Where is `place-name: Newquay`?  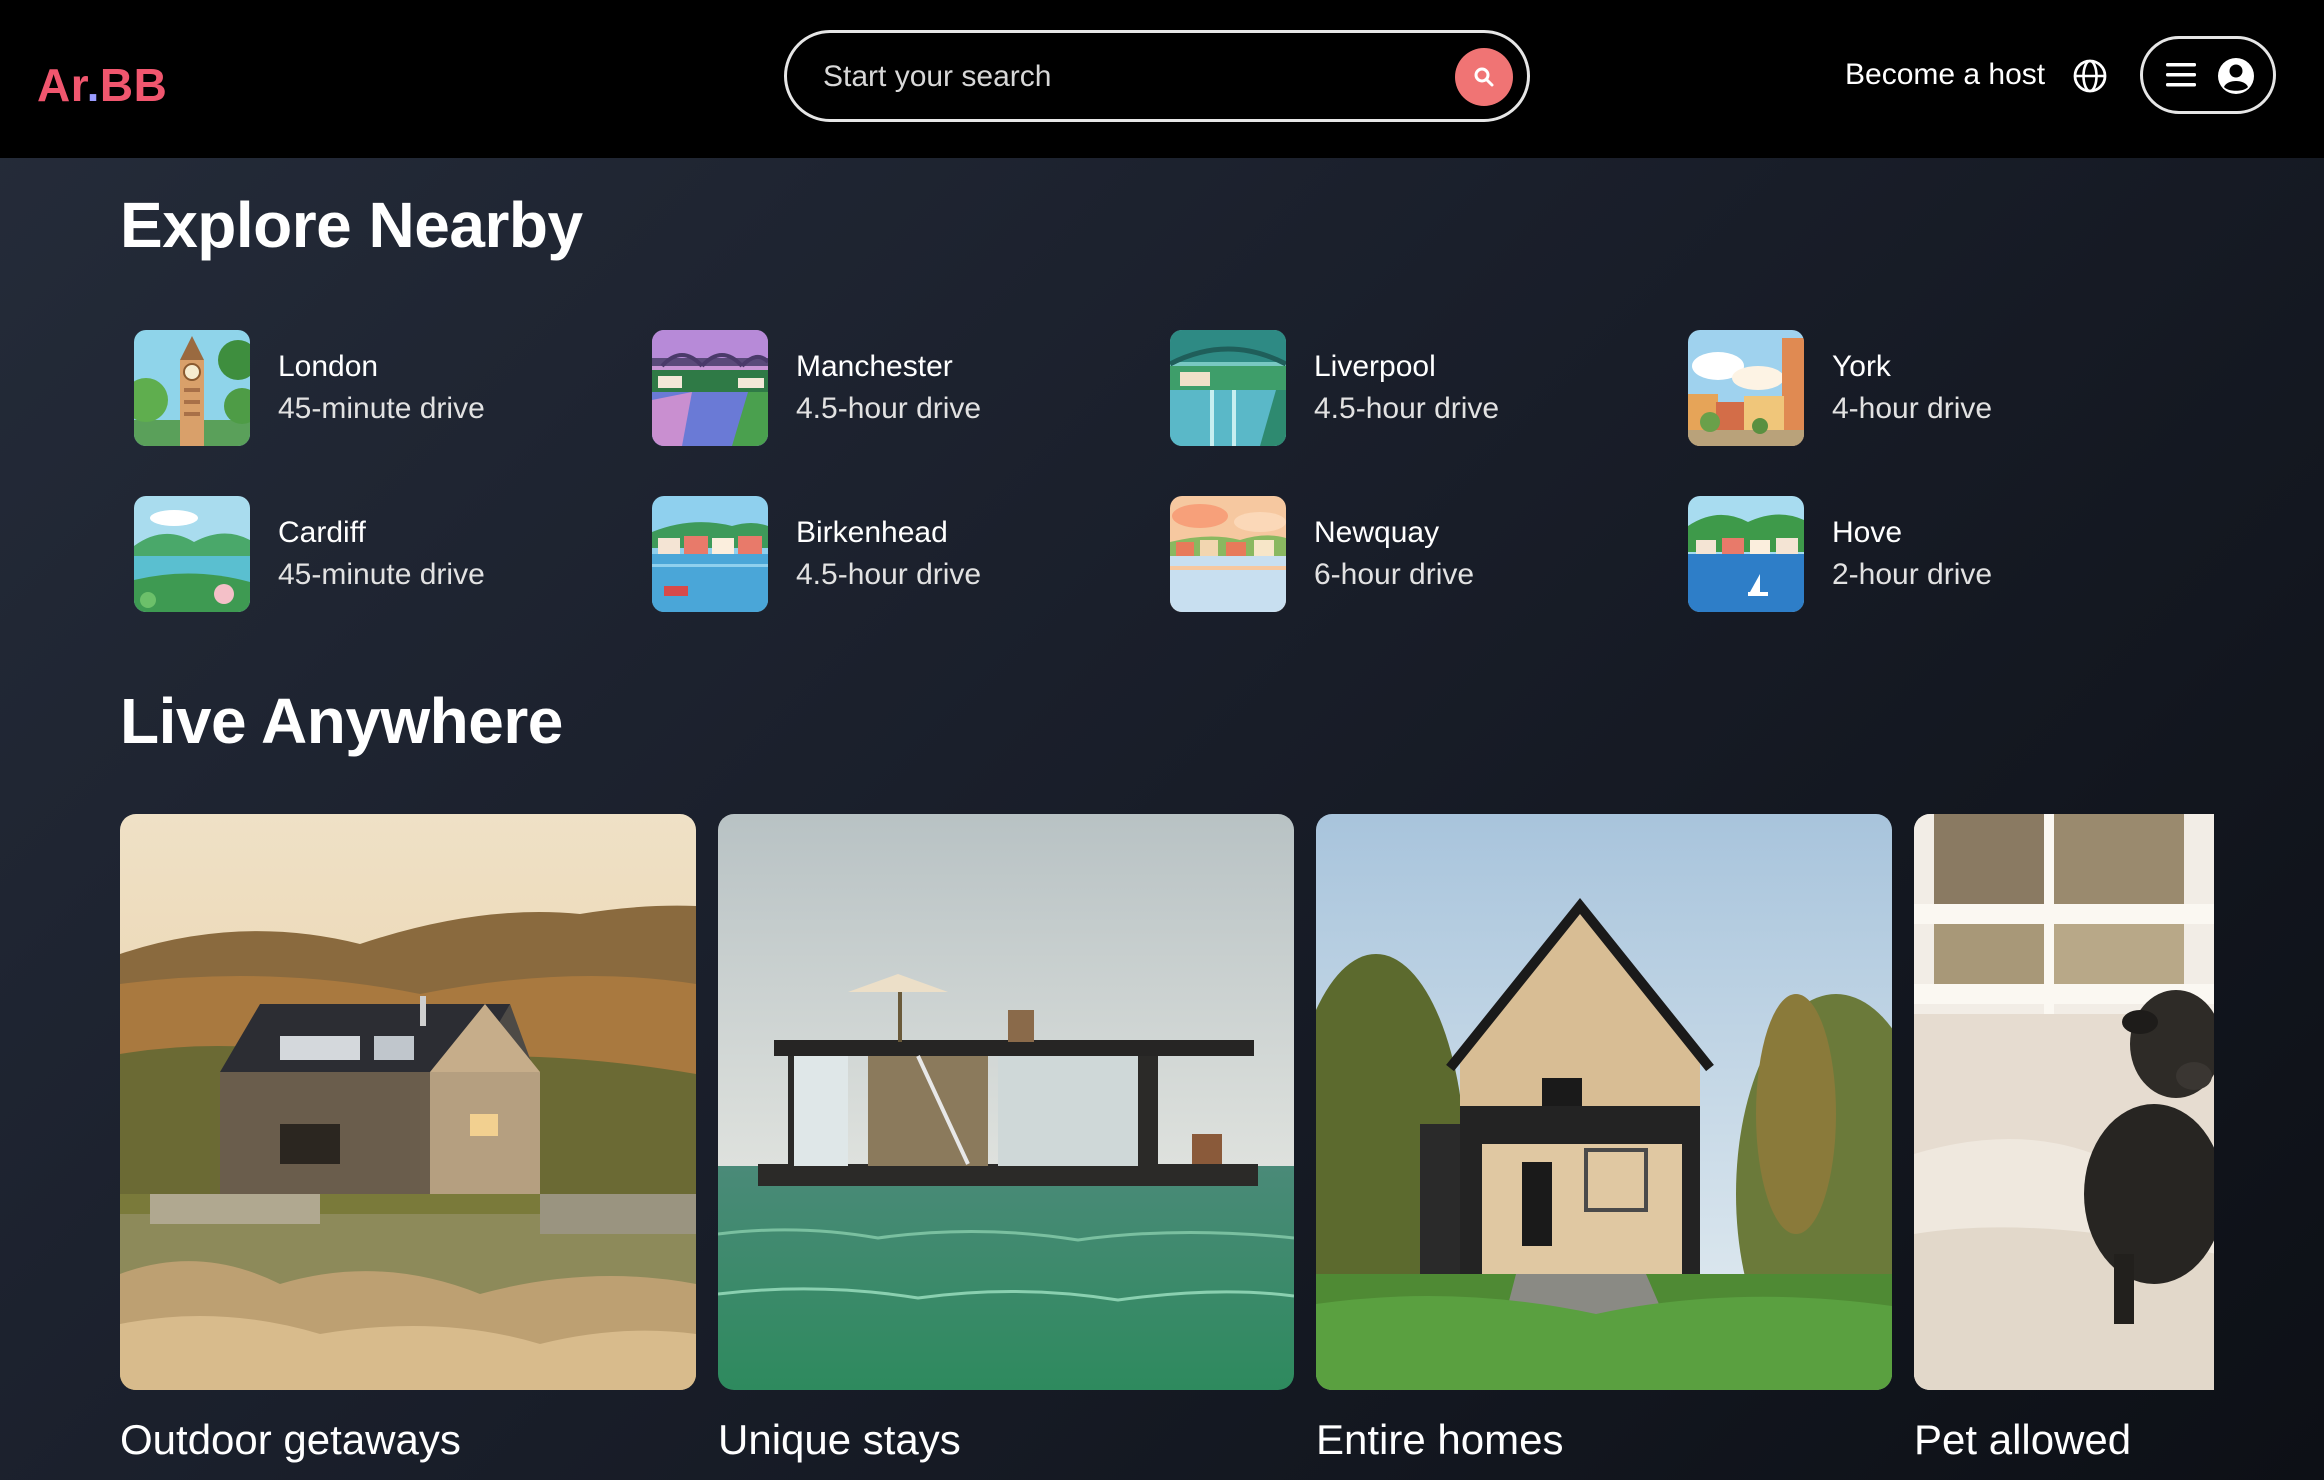 place-name: Newquay is located at coordinates (1377, 532).